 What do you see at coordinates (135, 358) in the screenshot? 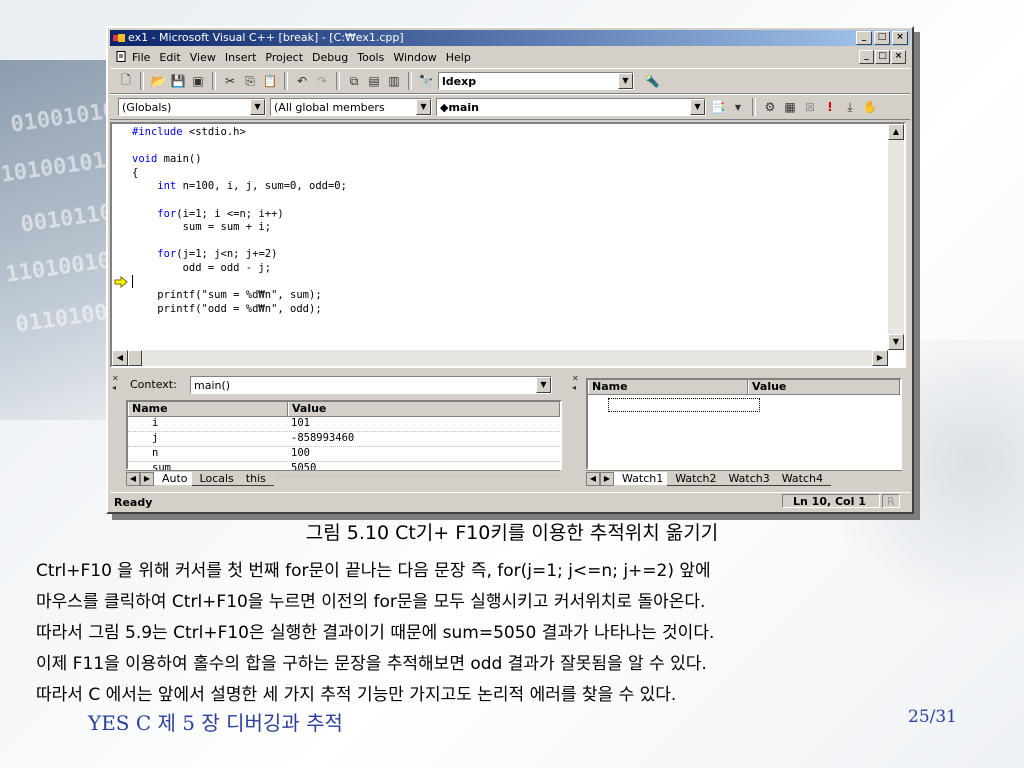
I see `scroll-thumb` at bounding box center [135, 358].